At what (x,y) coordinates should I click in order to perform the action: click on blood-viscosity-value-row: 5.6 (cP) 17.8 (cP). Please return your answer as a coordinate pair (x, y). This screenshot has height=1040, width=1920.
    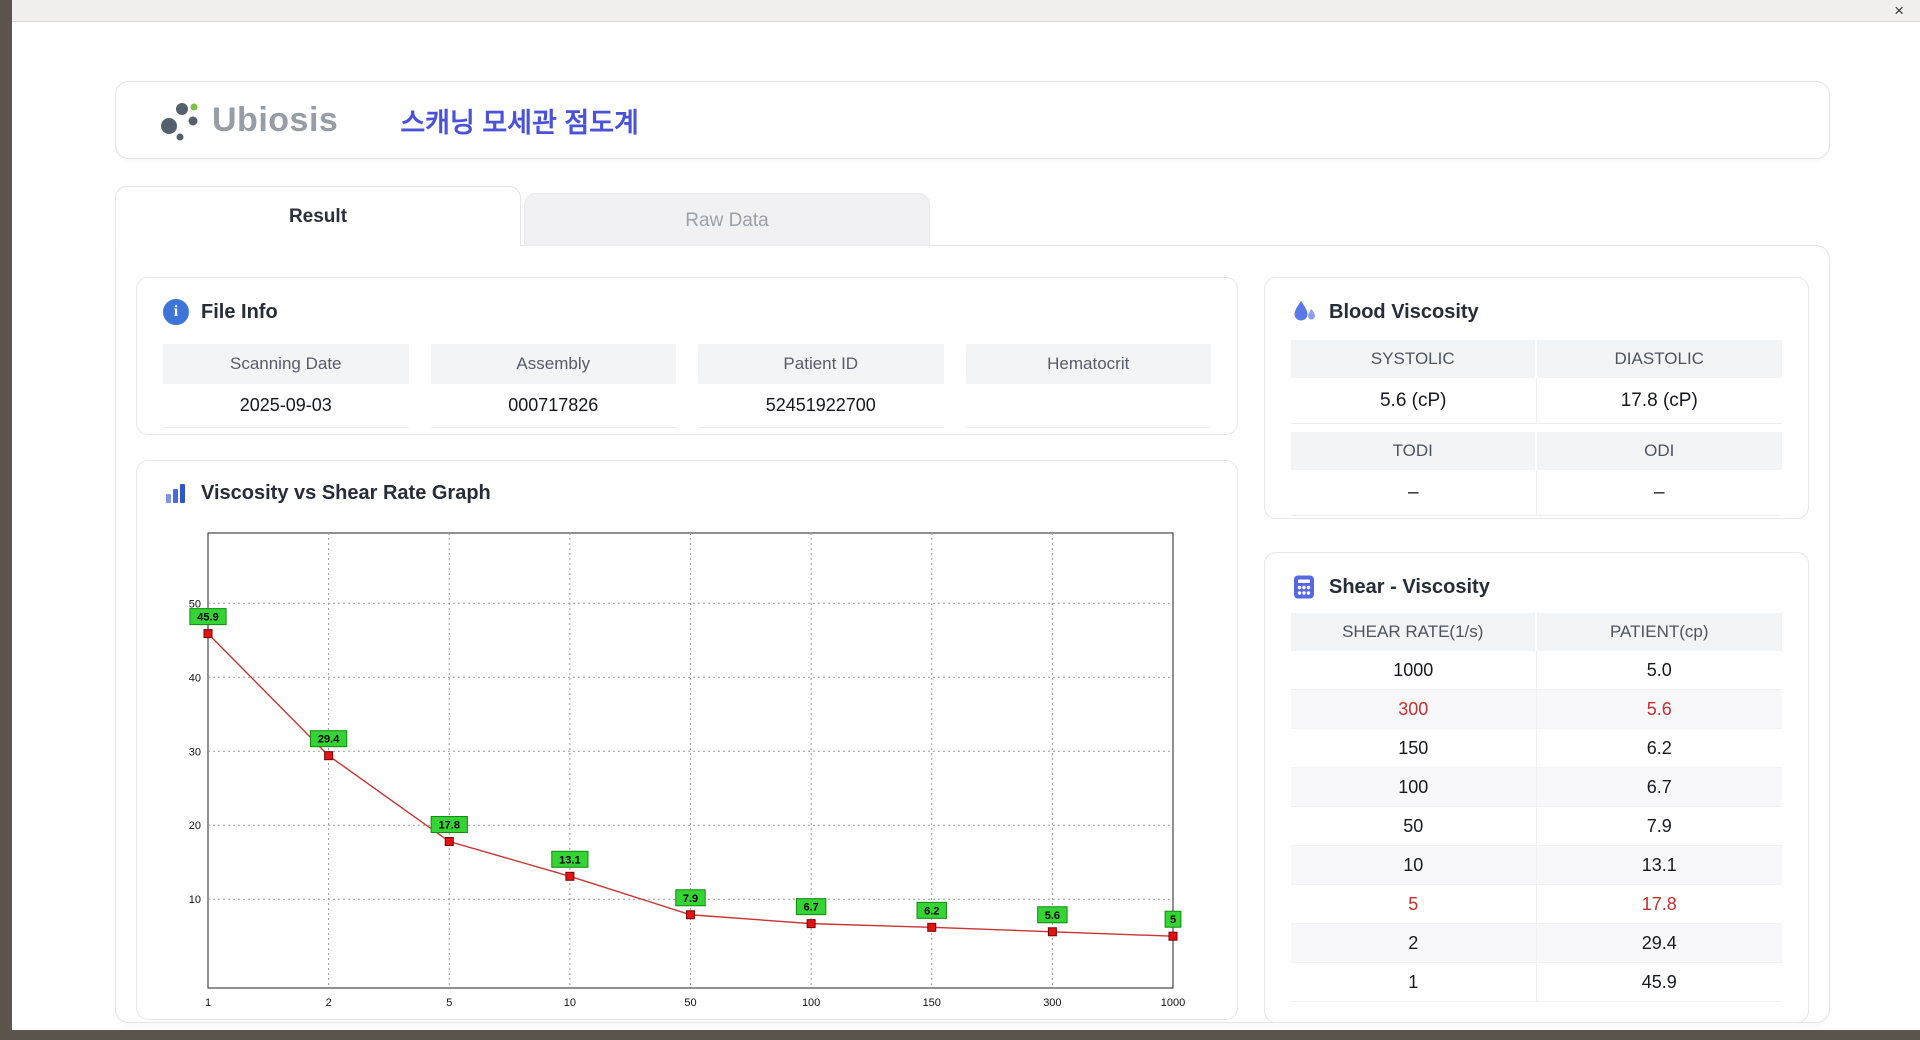
    Looking at the image, I should click on (1536, 401).